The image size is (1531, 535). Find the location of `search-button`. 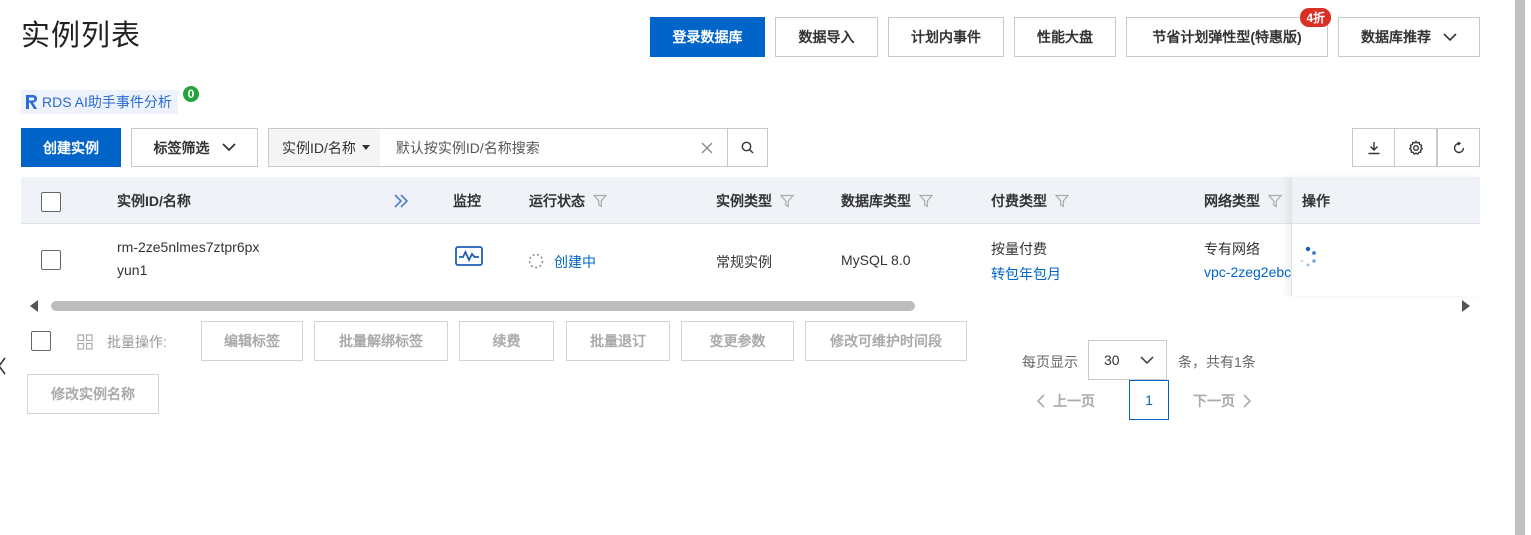

search-button is located at coordinates (747, 147).